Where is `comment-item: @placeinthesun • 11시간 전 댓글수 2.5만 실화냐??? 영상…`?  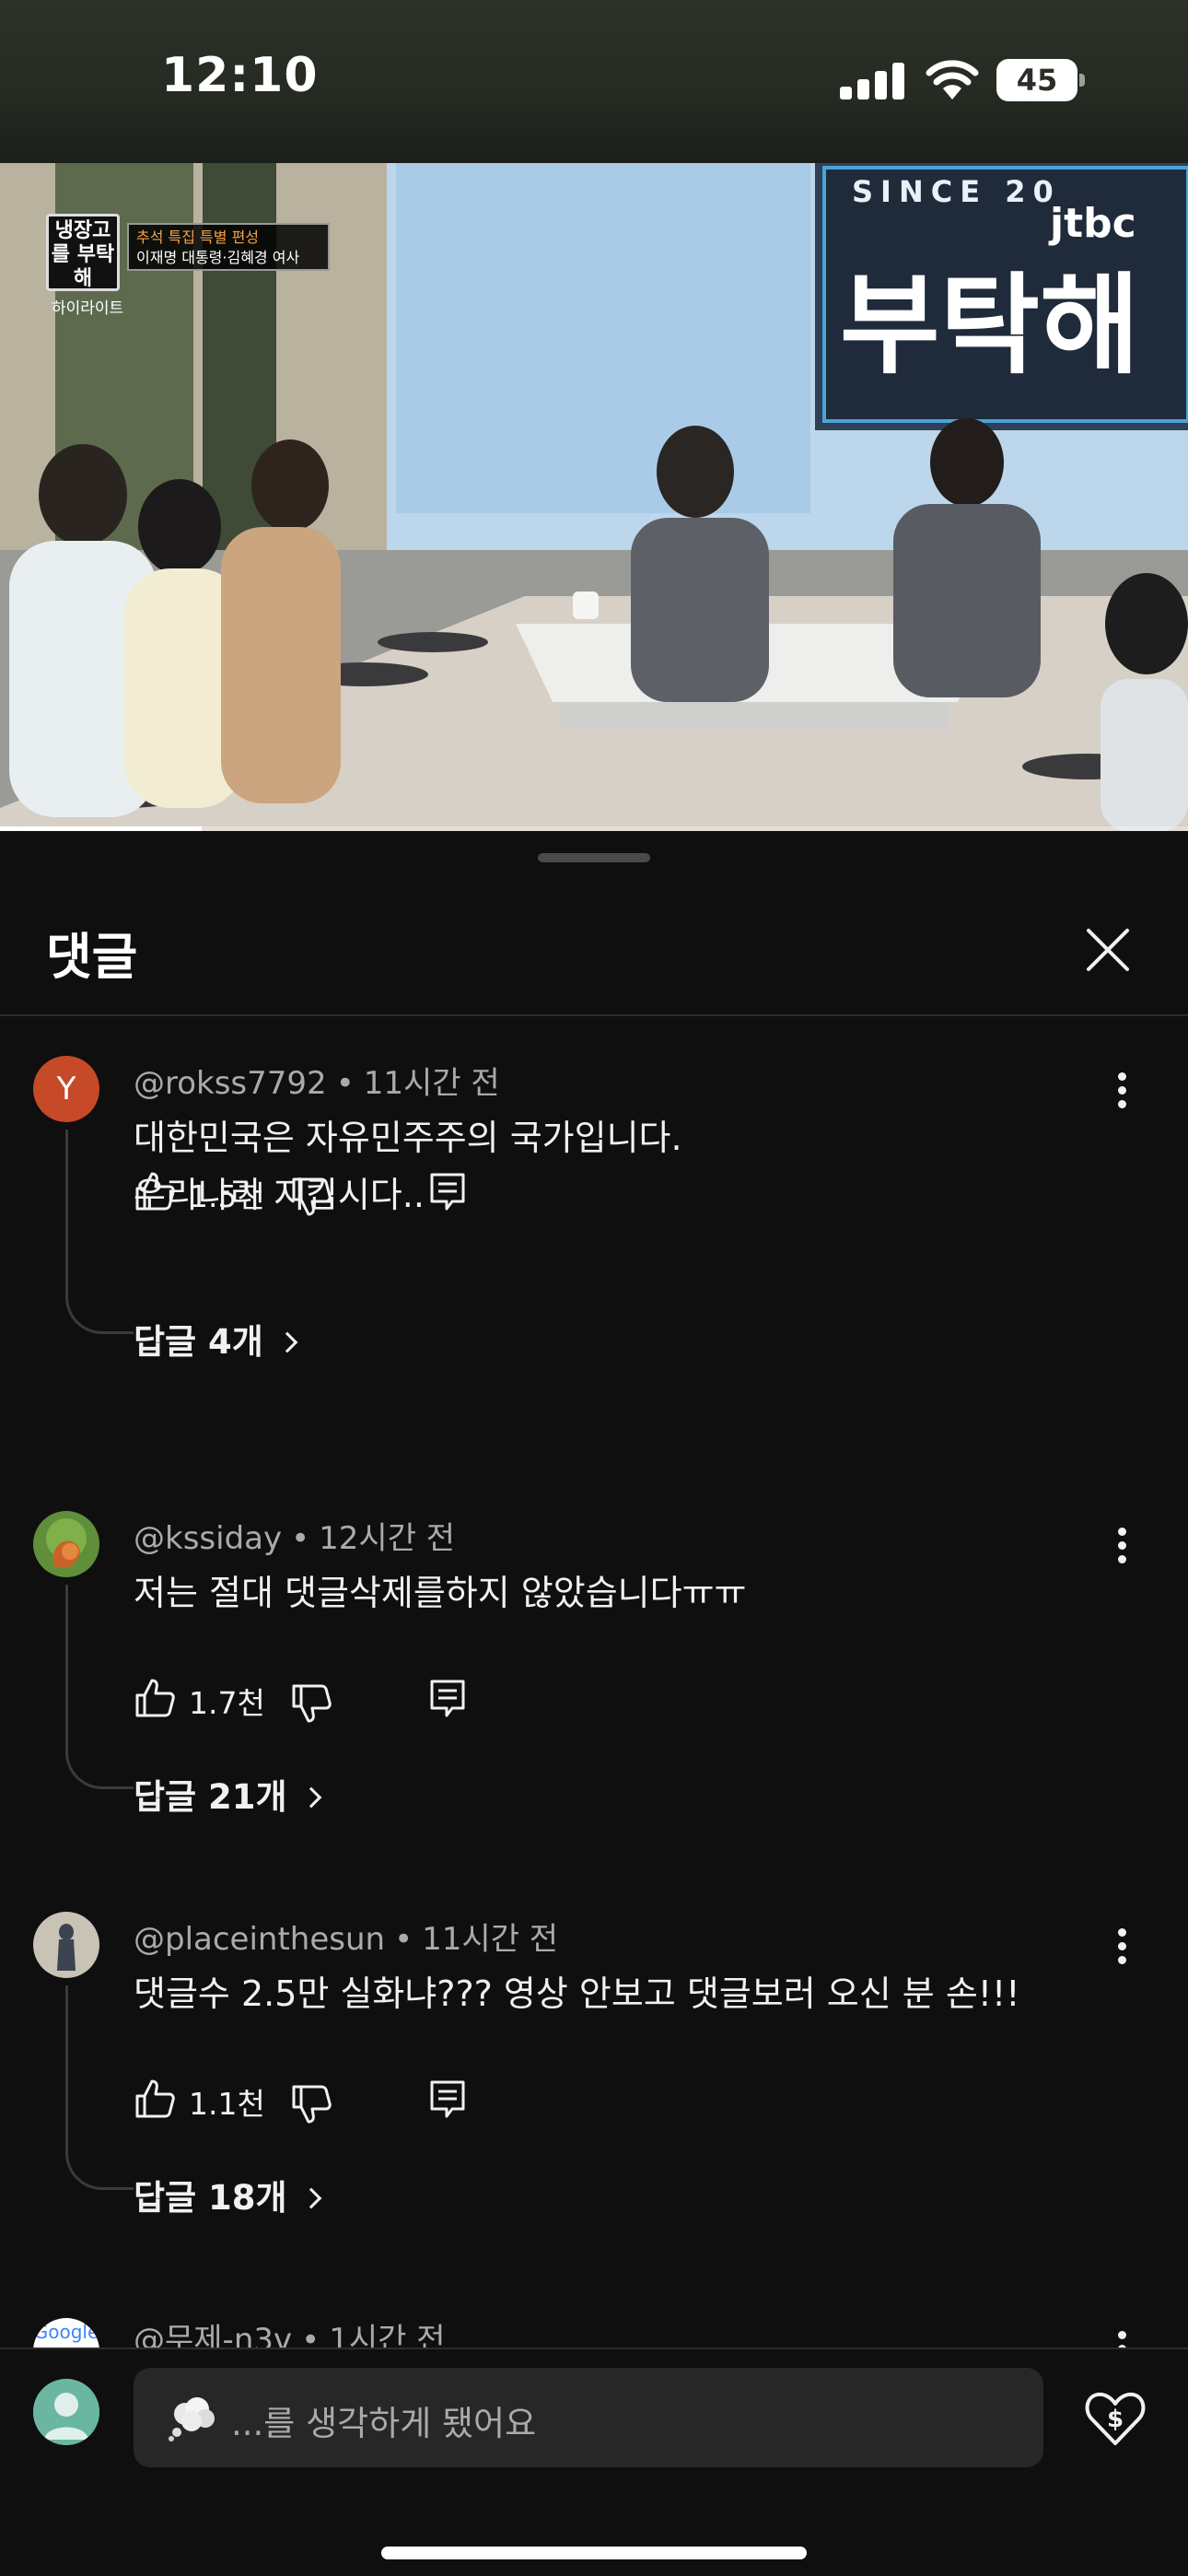 comment-item: @placeinthesun • 11시간 전 댓글수 2.5만 실화냐??? 영상… is located at coordinates (594, 2065).